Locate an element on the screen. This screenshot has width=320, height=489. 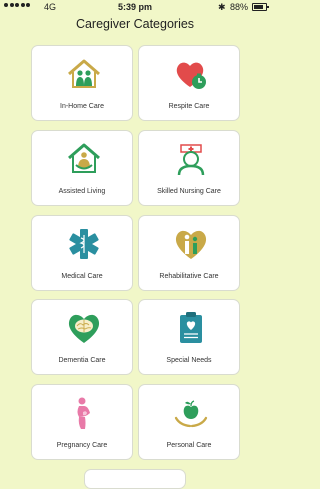
category-card-rehabilitative-care: Rehabilitative Care is located at coordinates (189, 253).